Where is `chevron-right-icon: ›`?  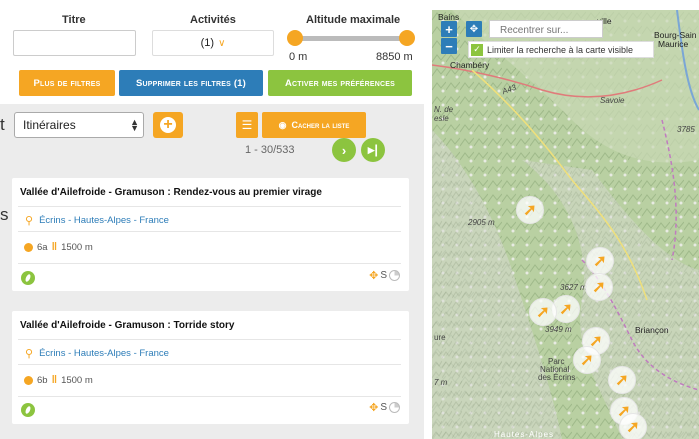 chevron-right-icon: › is located at coordinates (344, 150).